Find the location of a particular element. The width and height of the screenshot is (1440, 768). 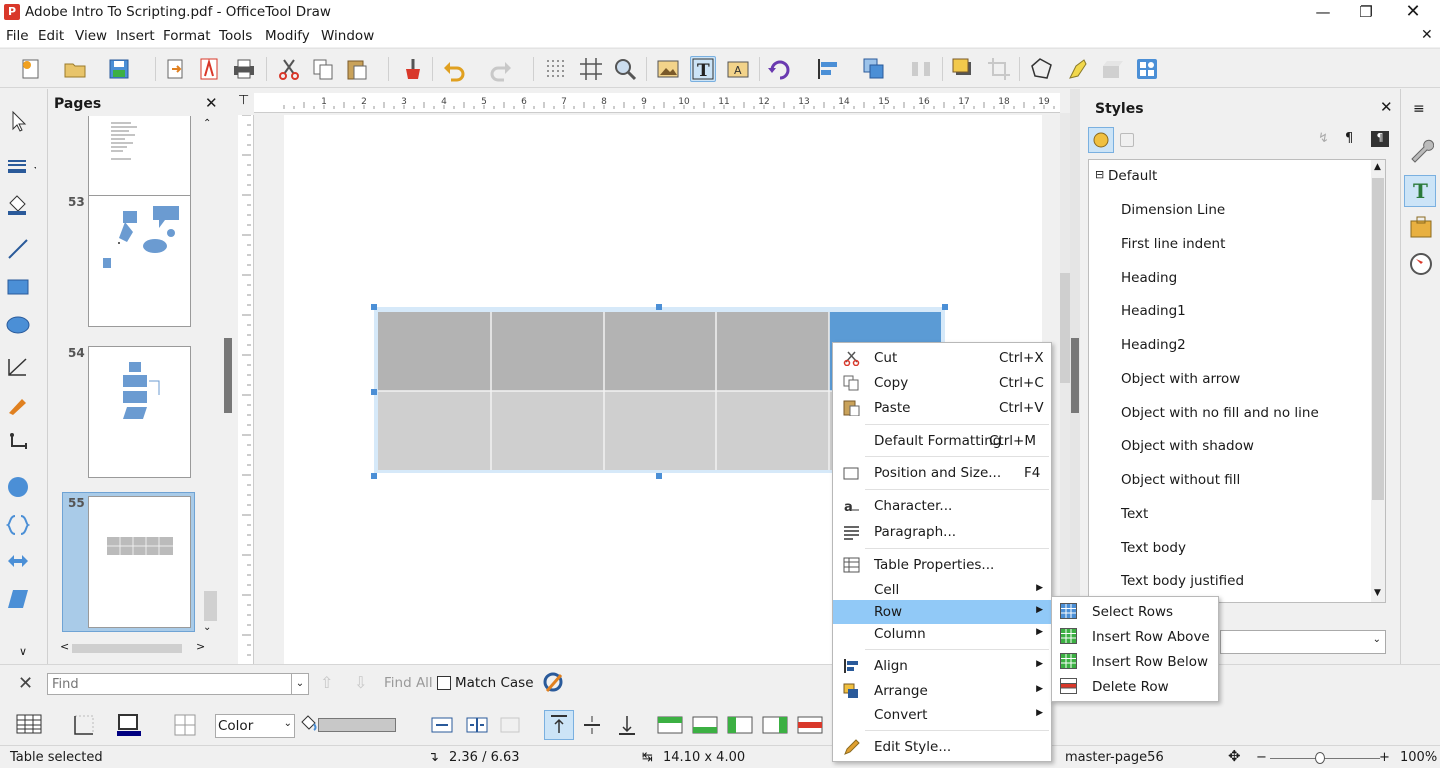

scroll-up-icon: ▲ is located at coordinates (1377, 167).